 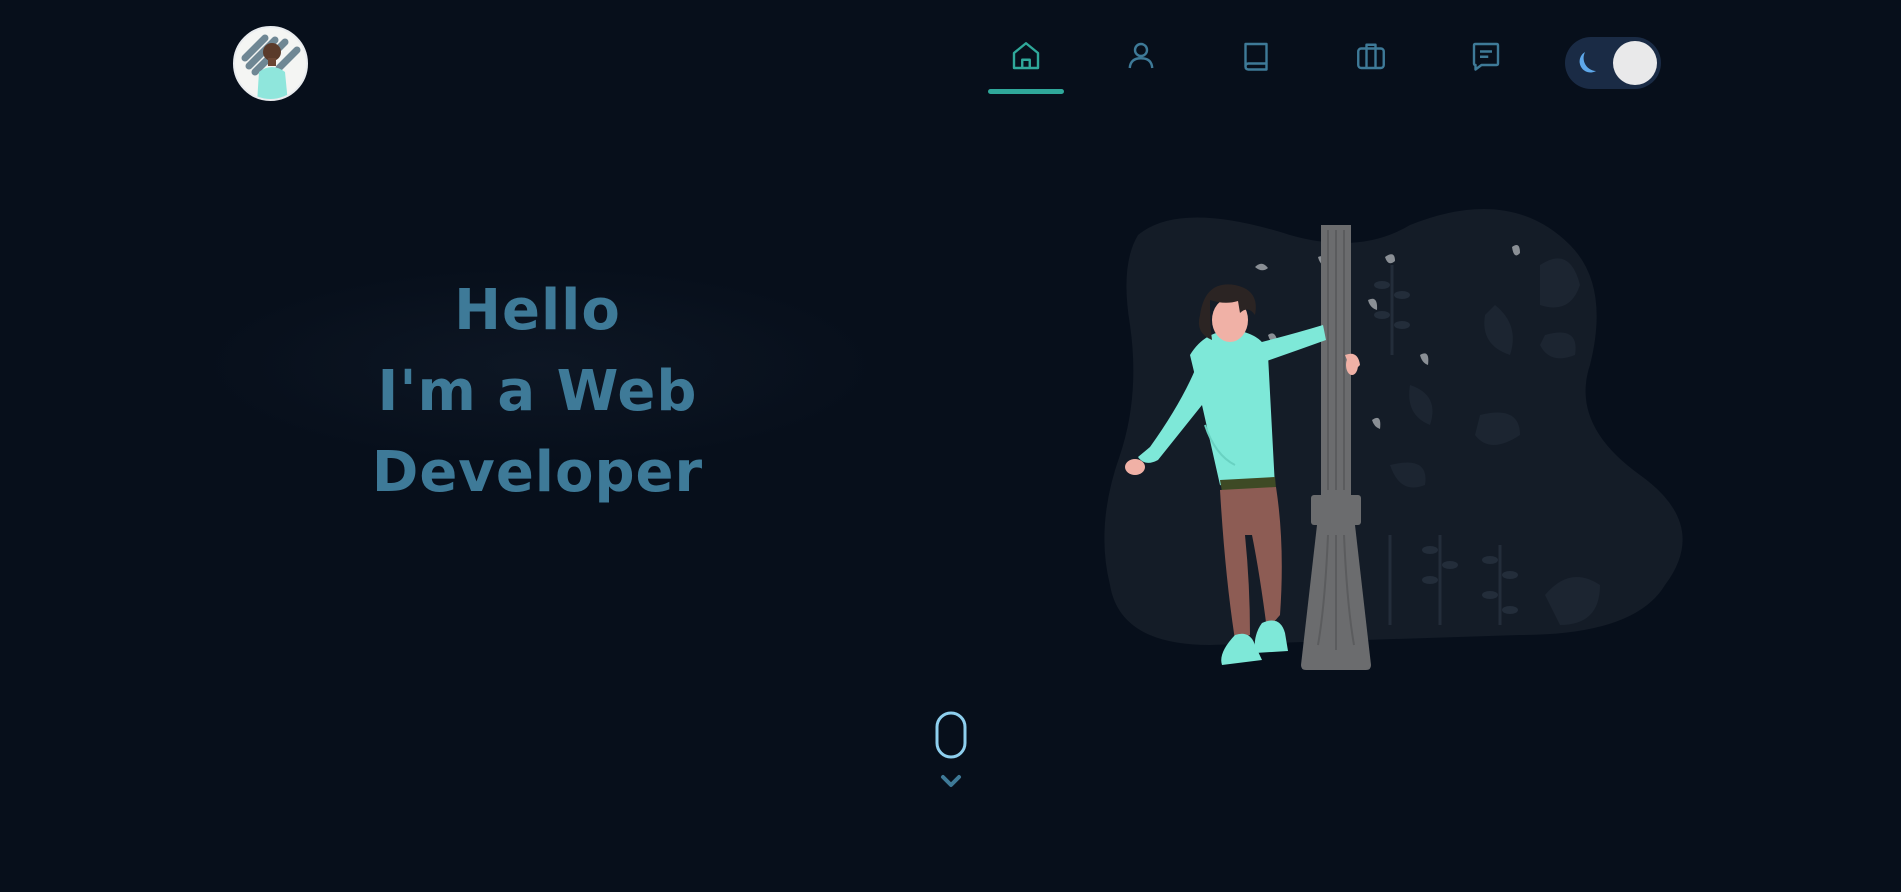 I want to click on nav-item-portfolio, so click(x=1370, y=65).